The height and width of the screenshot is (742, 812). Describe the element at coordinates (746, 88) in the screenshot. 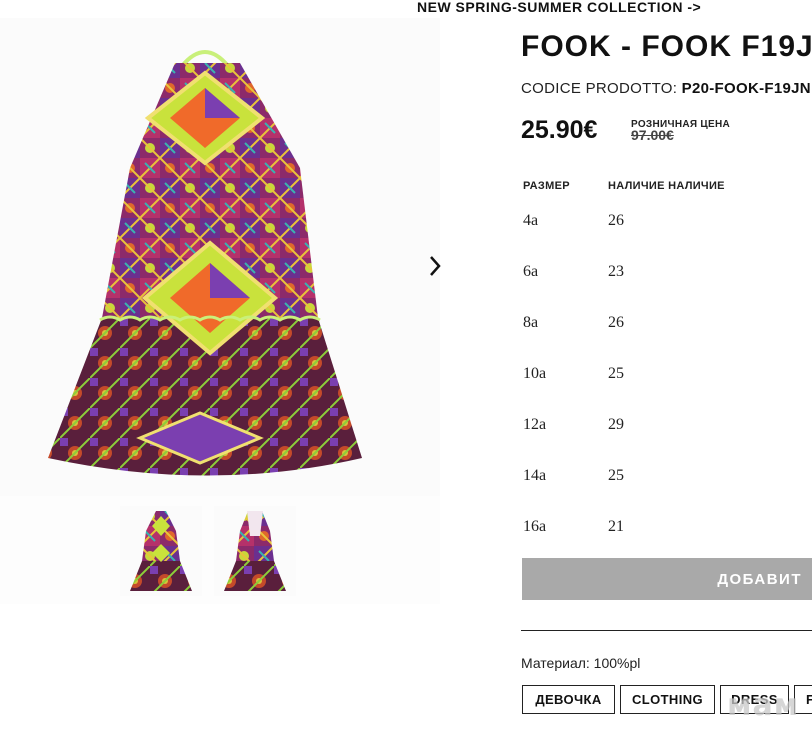

I see `product-code-value: P20-FOOK-F19JN` at that location.